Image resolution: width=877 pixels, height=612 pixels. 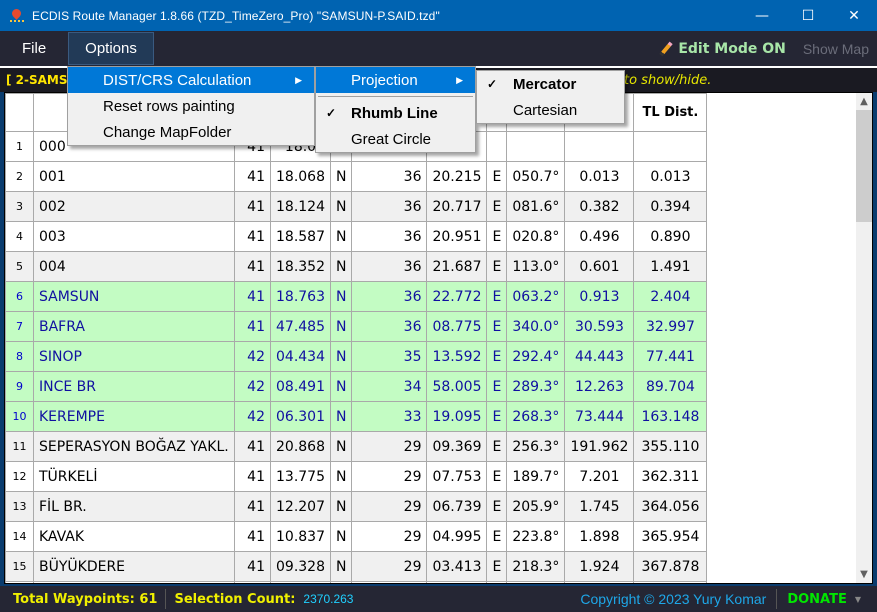 I want to click on cell-name: 001, so click(x=134, y=176).